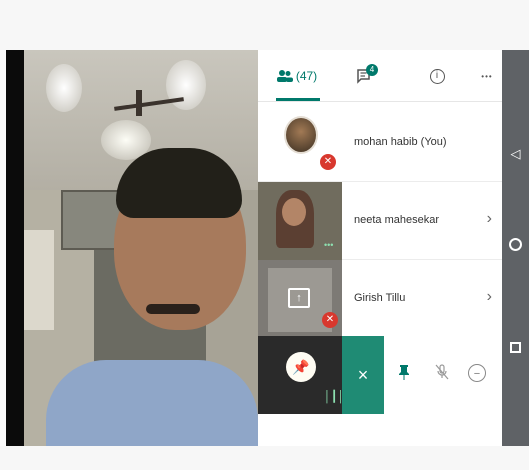  I want to click on speaker-mustache, so click(173, 309).